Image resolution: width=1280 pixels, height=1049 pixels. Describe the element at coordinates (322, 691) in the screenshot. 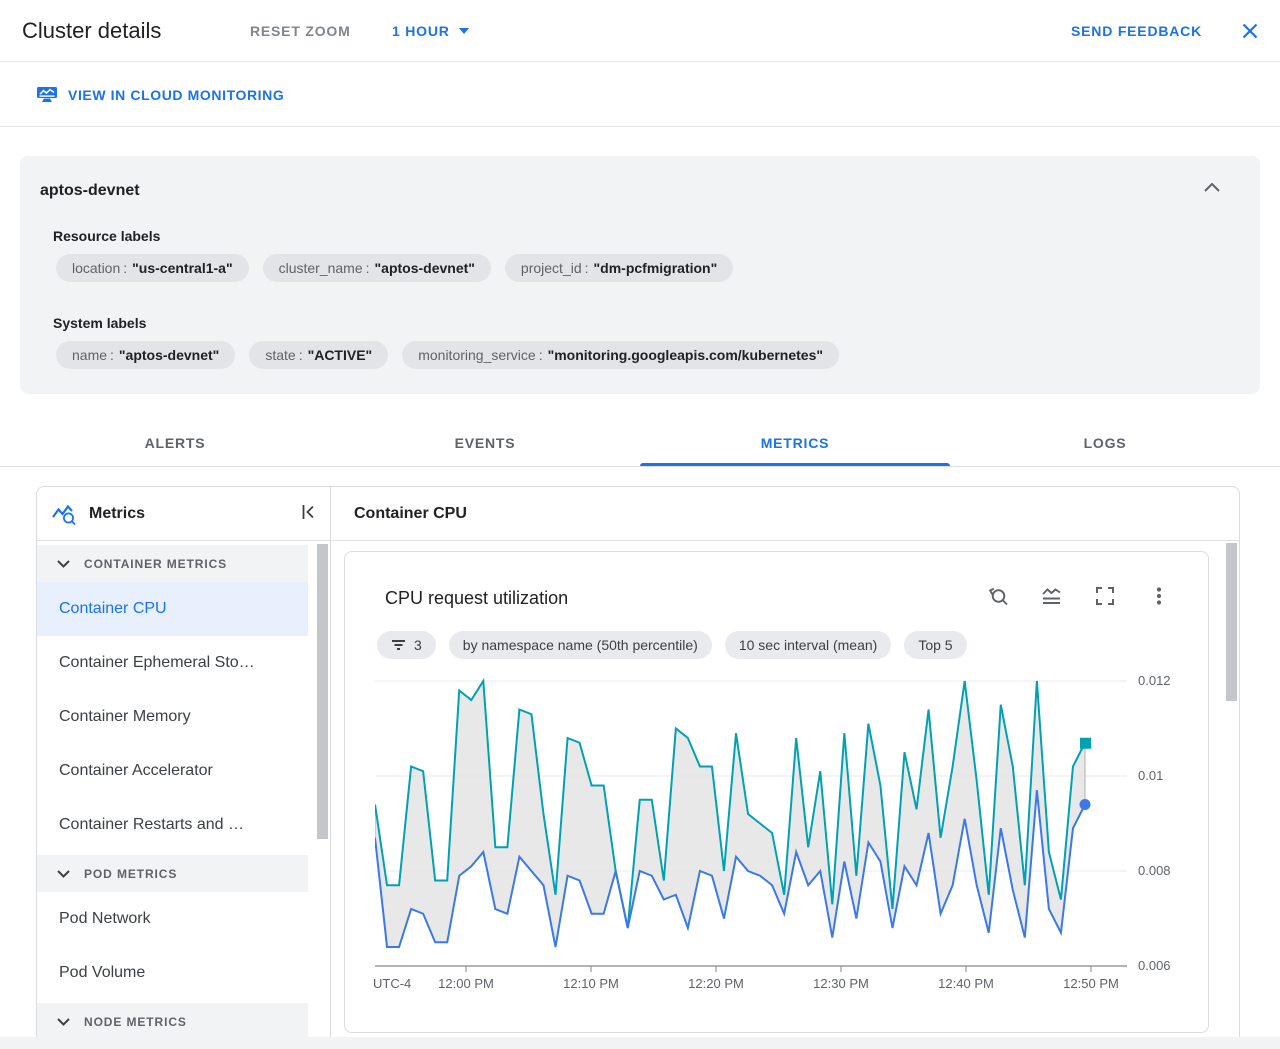

I see `sidebar-scrollbar` at that location.